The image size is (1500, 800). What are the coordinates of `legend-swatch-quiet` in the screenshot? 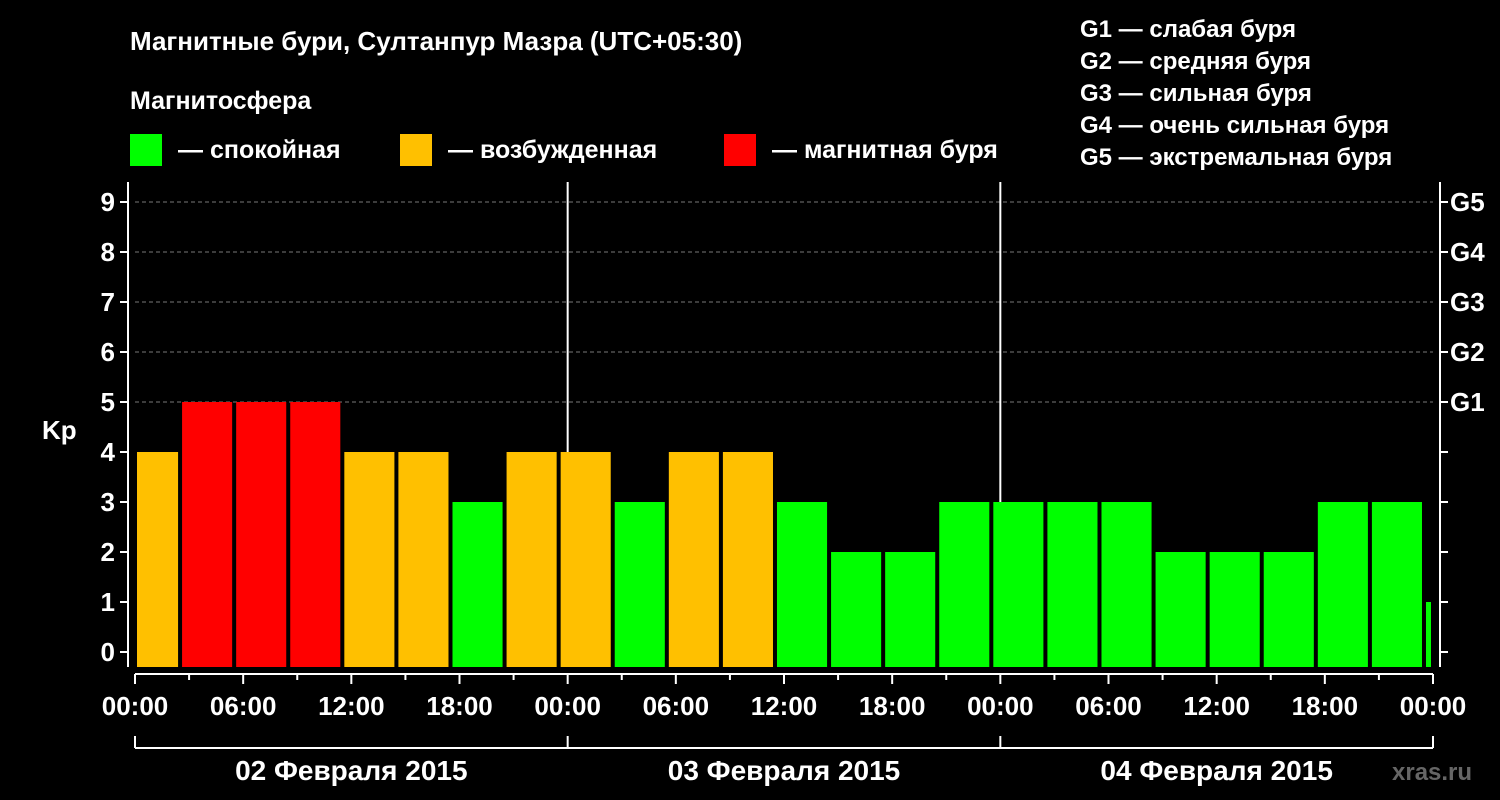 It's located at (146, 150).